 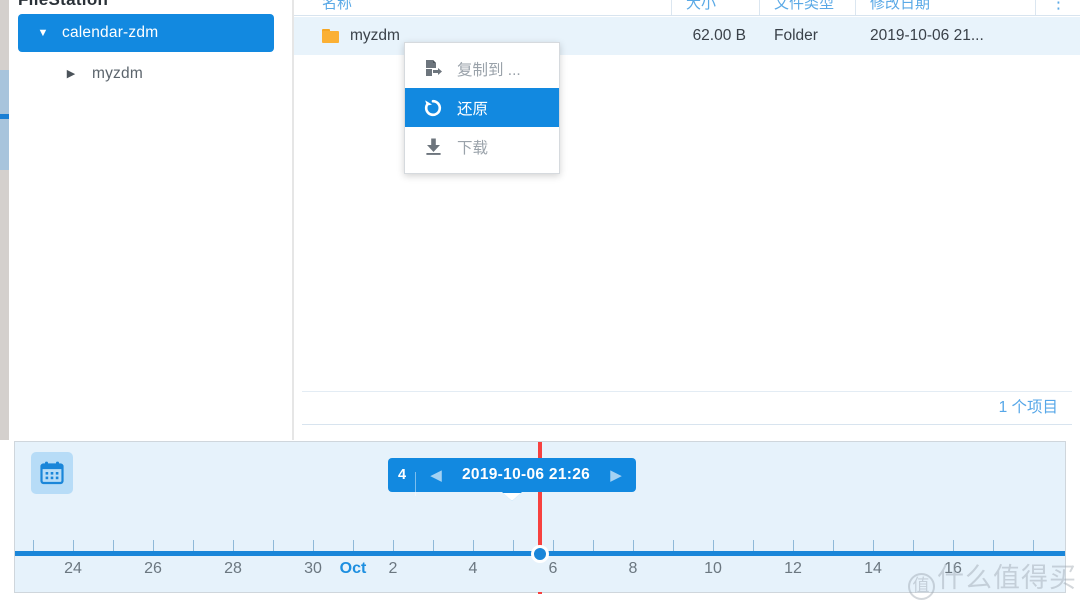 What do you see at coordinates (43, 33) in the screenshot?
I see `caret-down-icon: ▼` at bounding box center [43, 33].